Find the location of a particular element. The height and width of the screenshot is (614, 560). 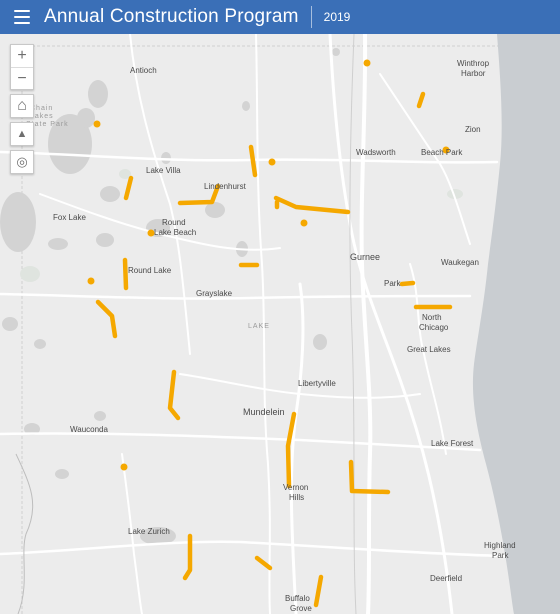

app-header: Annual Construction Program 2019 is located at coordinates (280, 17).